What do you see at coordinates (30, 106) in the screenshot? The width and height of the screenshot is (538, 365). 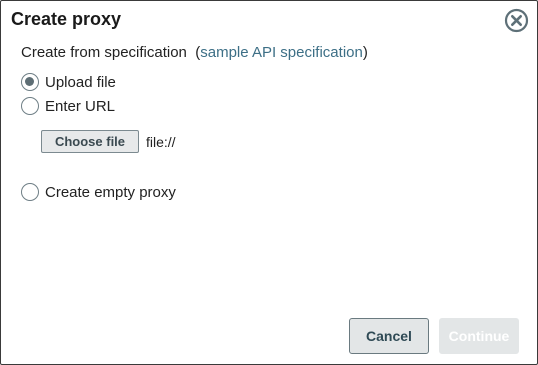 I see `url-radio` at bounding box center [30, 106].